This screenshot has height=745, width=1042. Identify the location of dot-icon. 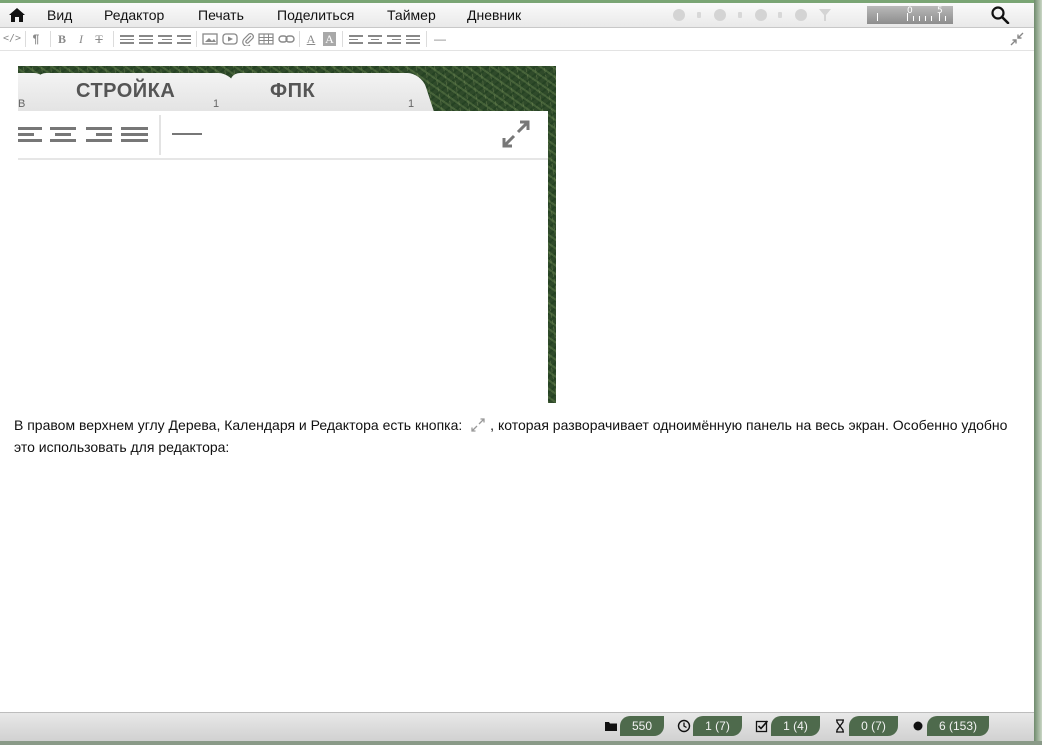
(918, 726).